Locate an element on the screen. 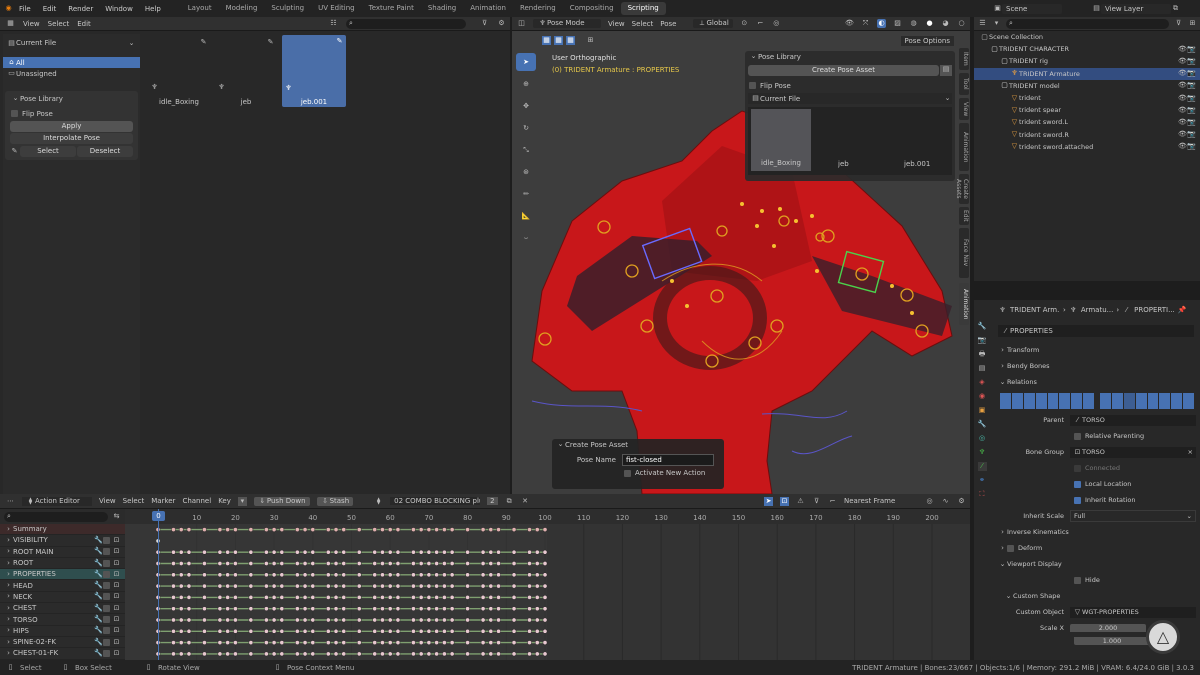 This screenshot has width=1200, height=675. view-layer-selector: View Layer is located at coordinates (1136, 8).